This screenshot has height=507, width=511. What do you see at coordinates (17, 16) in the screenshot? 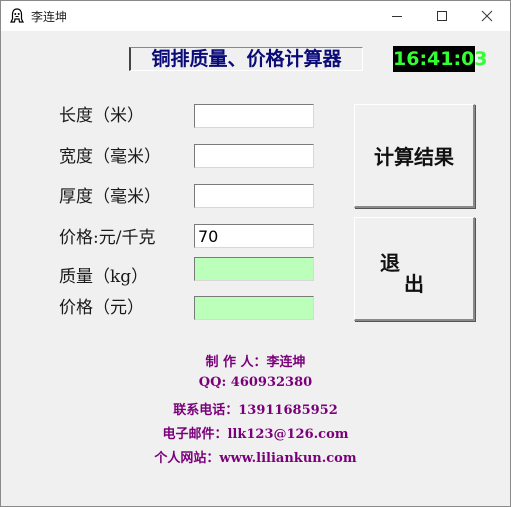
I see `app-icon` at bounding box center [17, 16].